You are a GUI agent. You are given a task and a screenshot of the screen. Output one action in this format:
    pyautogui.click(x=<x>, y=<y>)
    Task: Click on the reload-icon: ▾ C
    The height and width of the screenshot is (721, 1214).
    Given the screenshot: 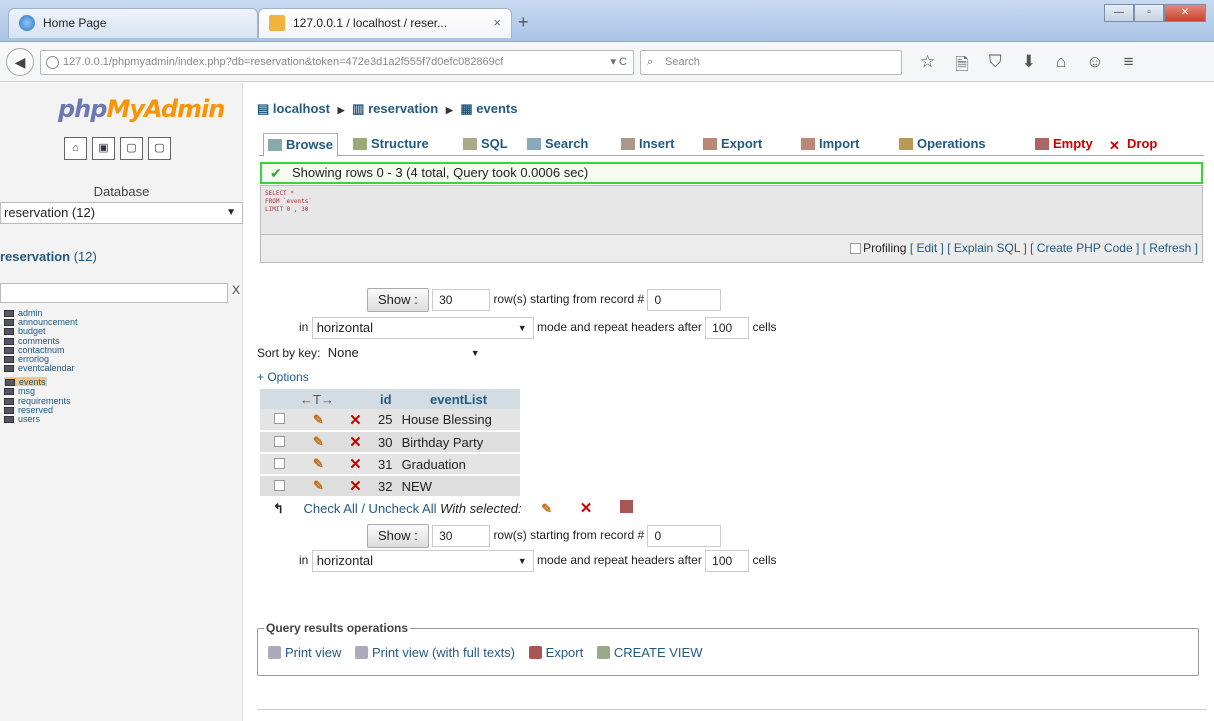 What is the action you would take?
    pyautogui.click(x=618, y=62)
    